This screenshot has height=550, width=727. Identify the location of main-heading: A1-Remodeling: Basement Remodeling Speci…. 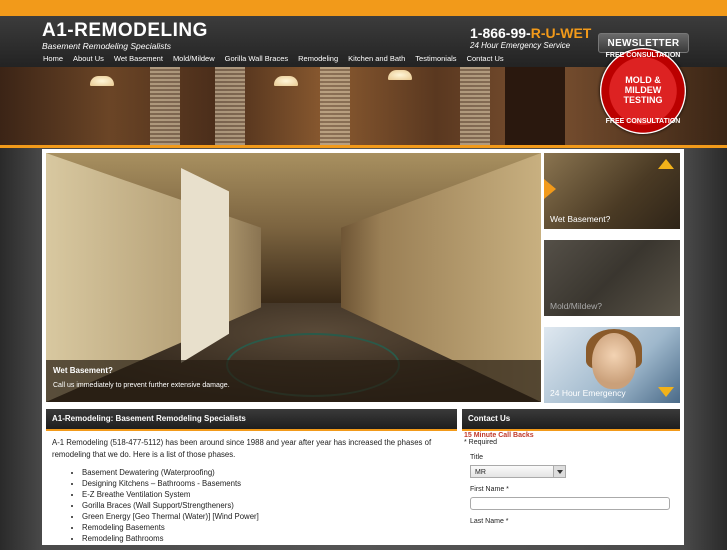
(251, 420).